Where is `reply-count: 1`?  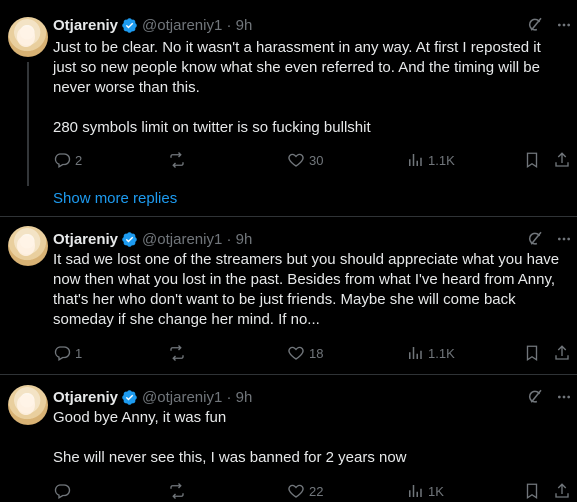
reply-count: 1 is located at coordinates (79, 353).